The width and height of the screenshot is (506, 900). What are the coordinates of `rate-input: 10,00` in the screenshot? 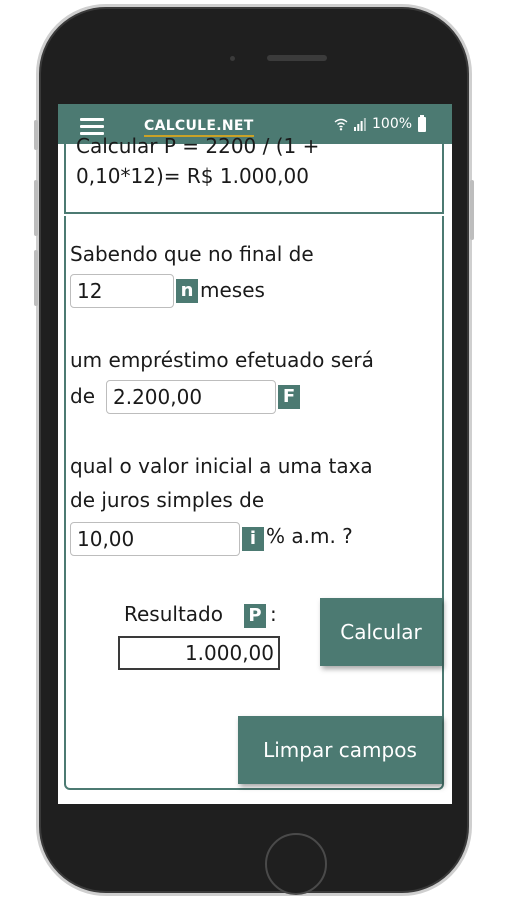 It's located at (155, 539).